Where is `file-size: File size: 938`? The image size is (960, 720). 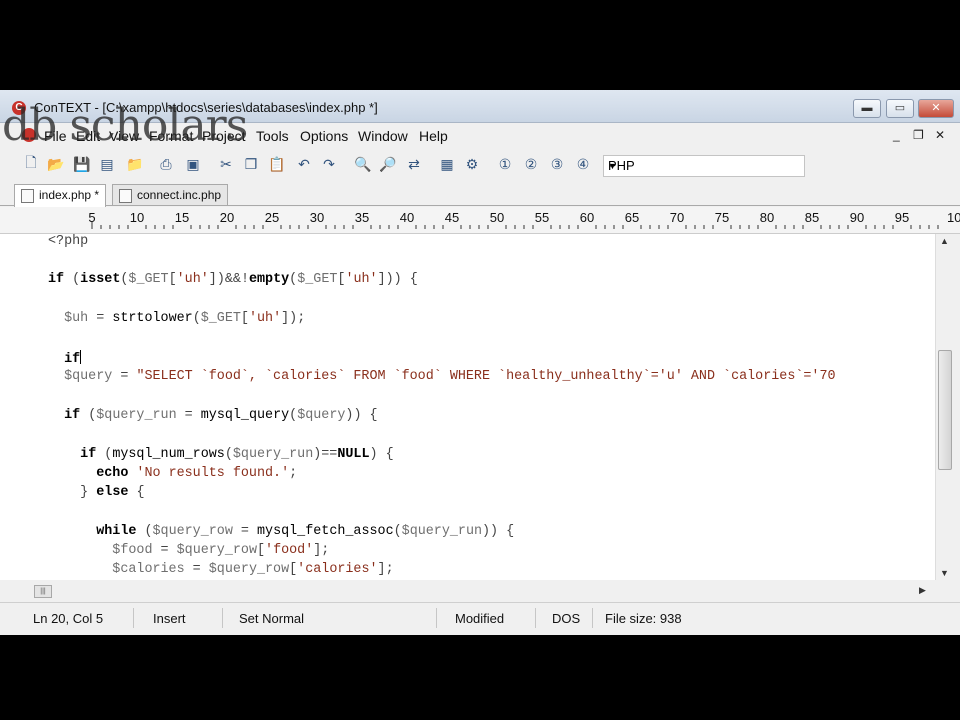 file-size: File size: 938 is located at coordinates (643, 618).